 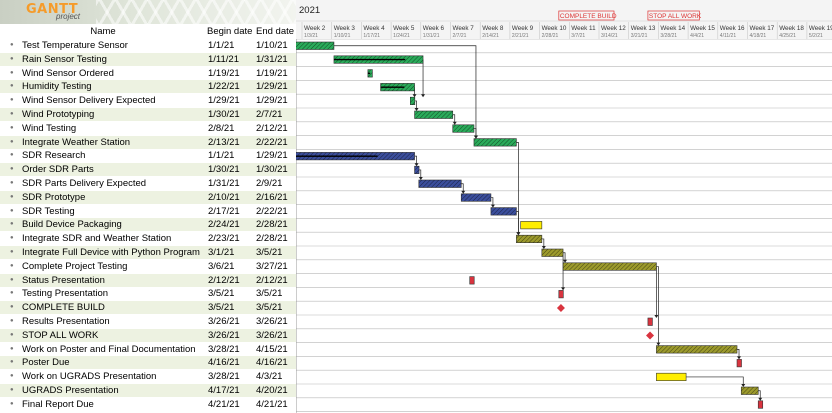 What do you see at coordinates (224, 390) in the screenshot?
I see `task-begin-date: 4/17/21` at bounding box center [224, 390].